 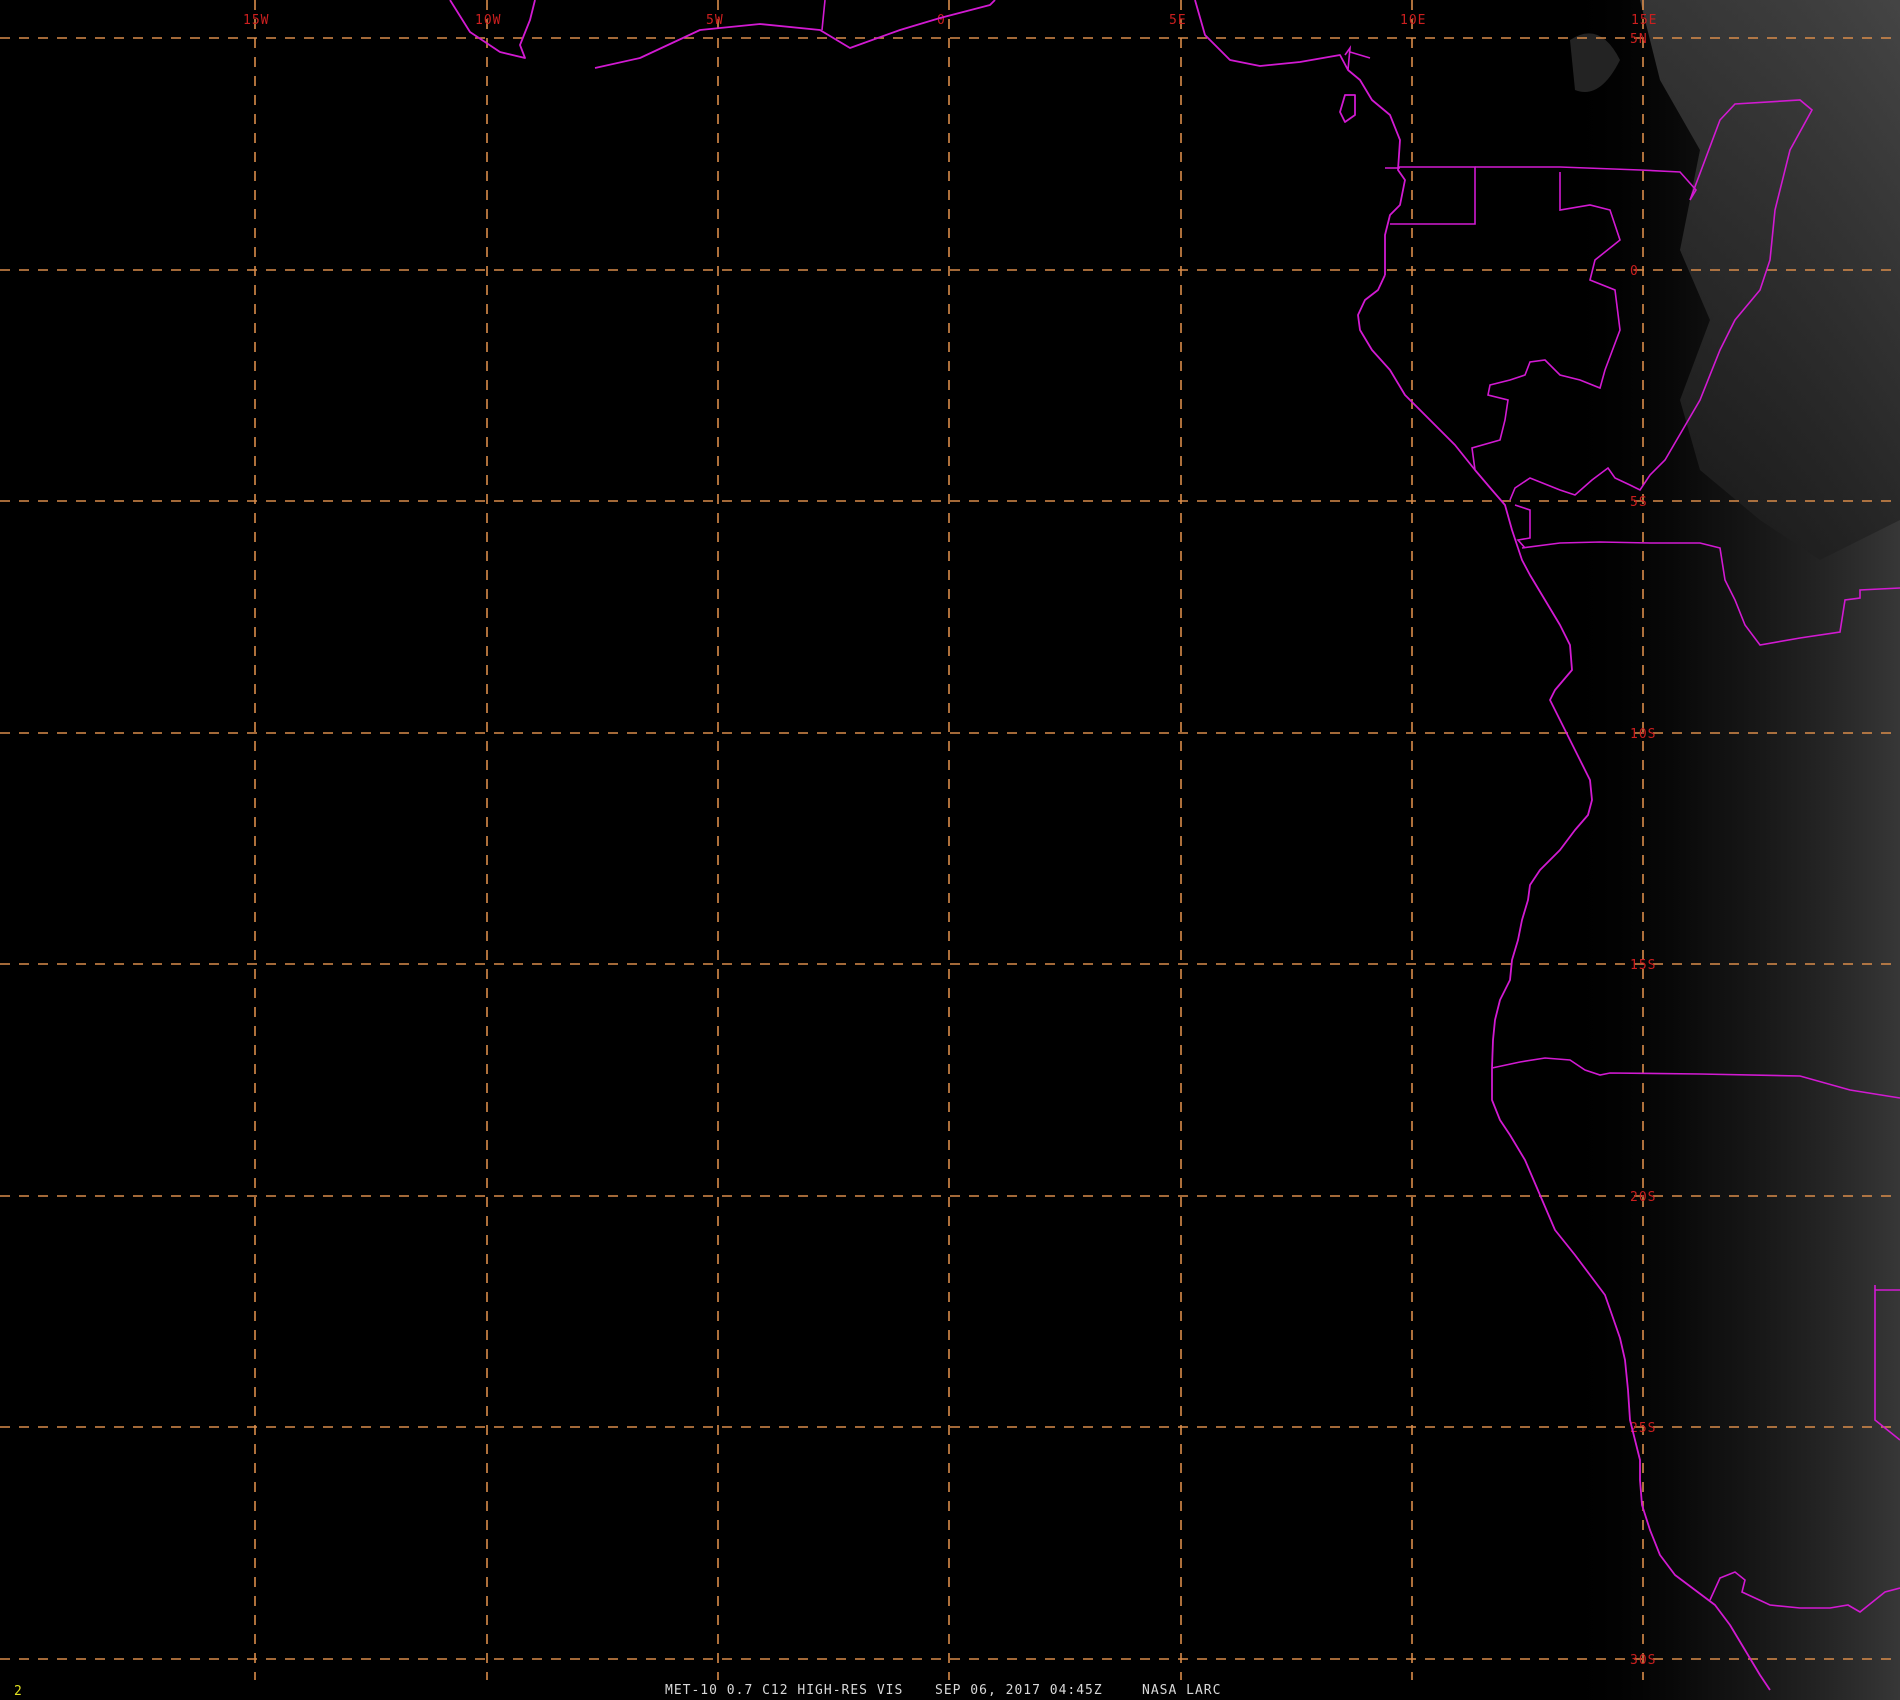 What do you see at coordinates (795, 34) in the screenshot?
I see `coastline-gulf-of-guinea` at bounding box center [795, 34].